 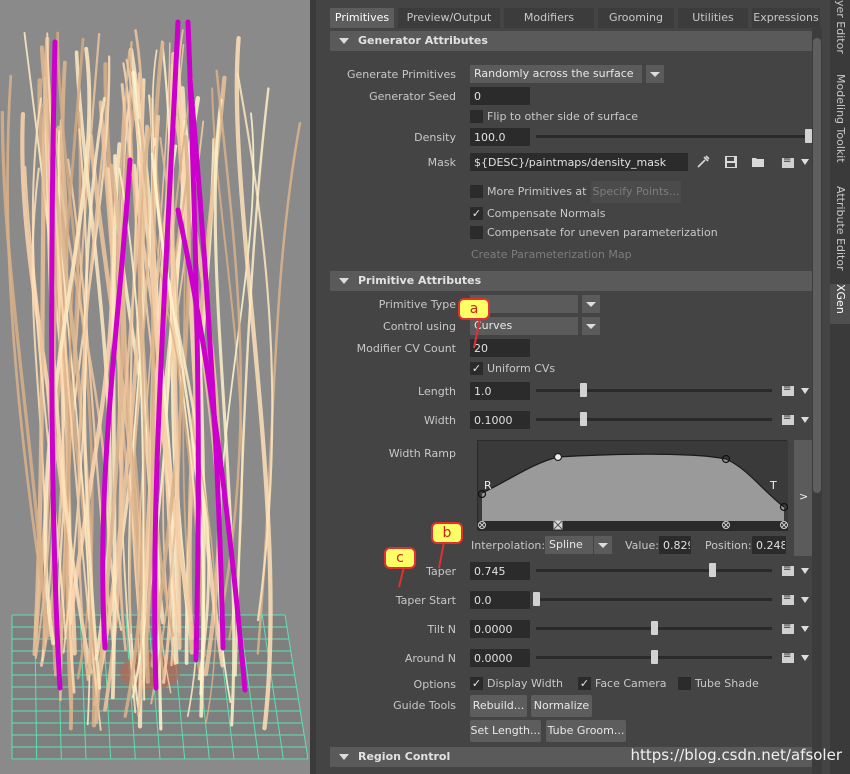 What do you see at coordinates (404, 756) in the screenshot?
I see `section-title: Region Control` at bounding box center [404, 756].